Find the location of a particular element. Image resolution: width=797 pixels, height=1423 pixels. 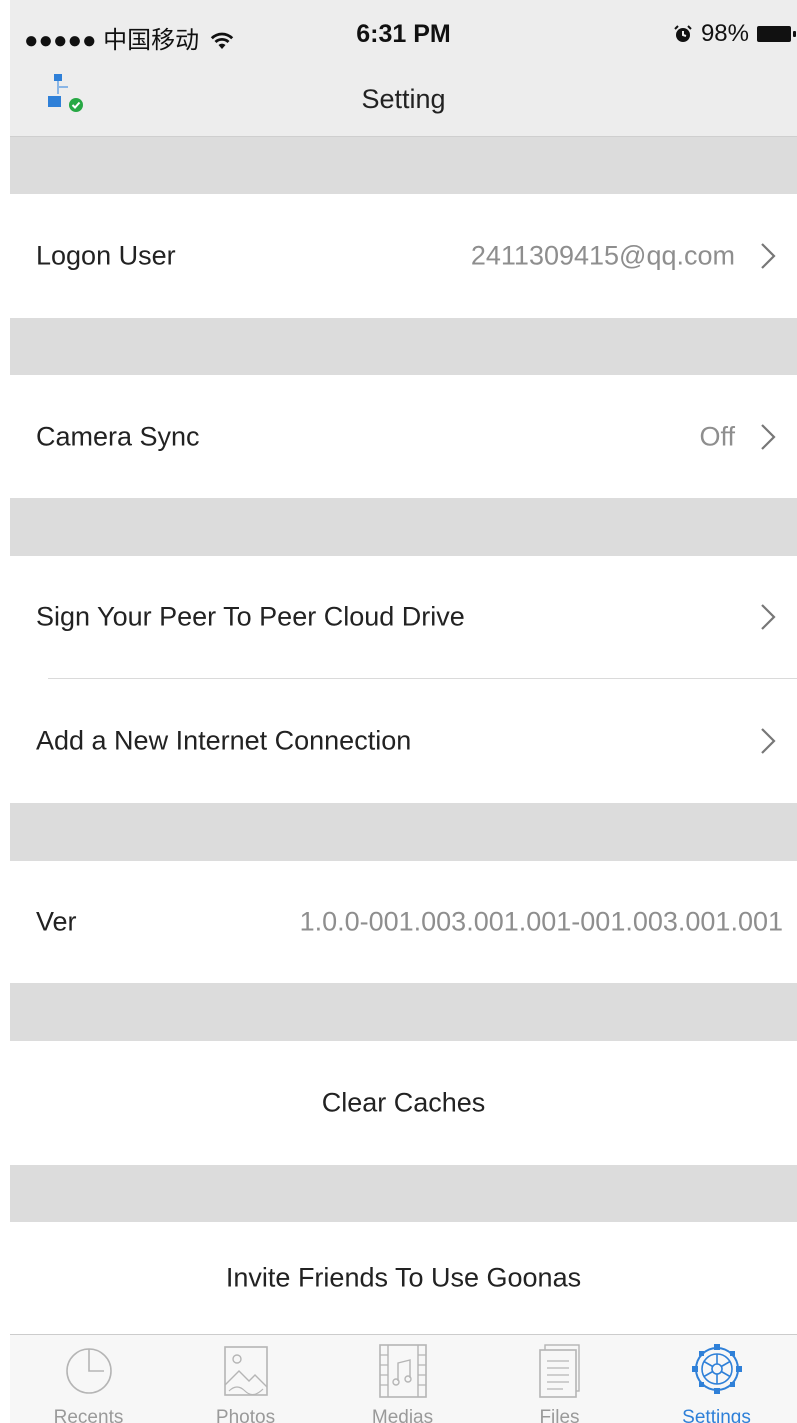

version-label: Ver is located at coordinates (56, 921).